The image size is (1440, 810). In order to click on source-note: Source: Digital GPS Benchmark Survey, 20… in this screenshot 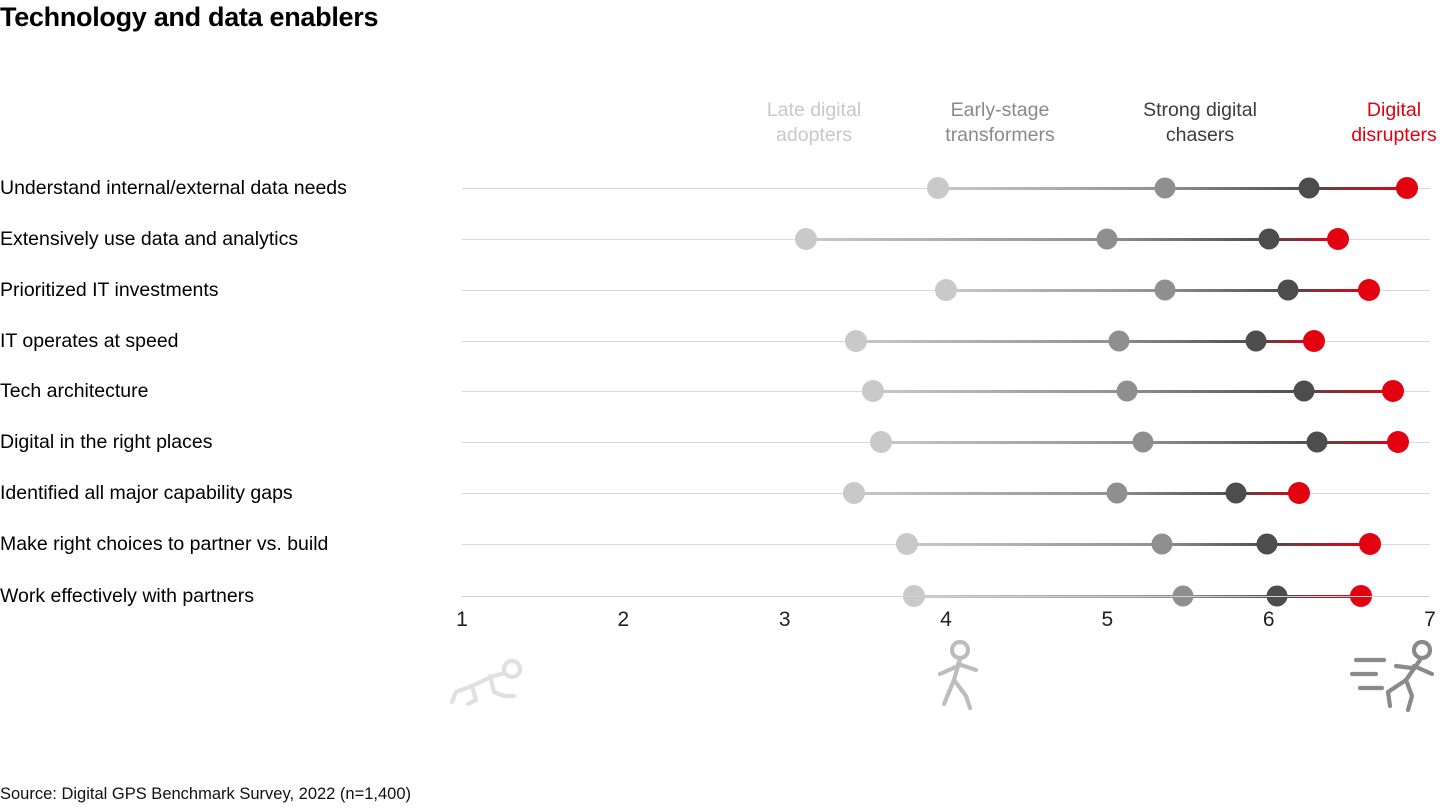, I will do `click(206, 794)`.